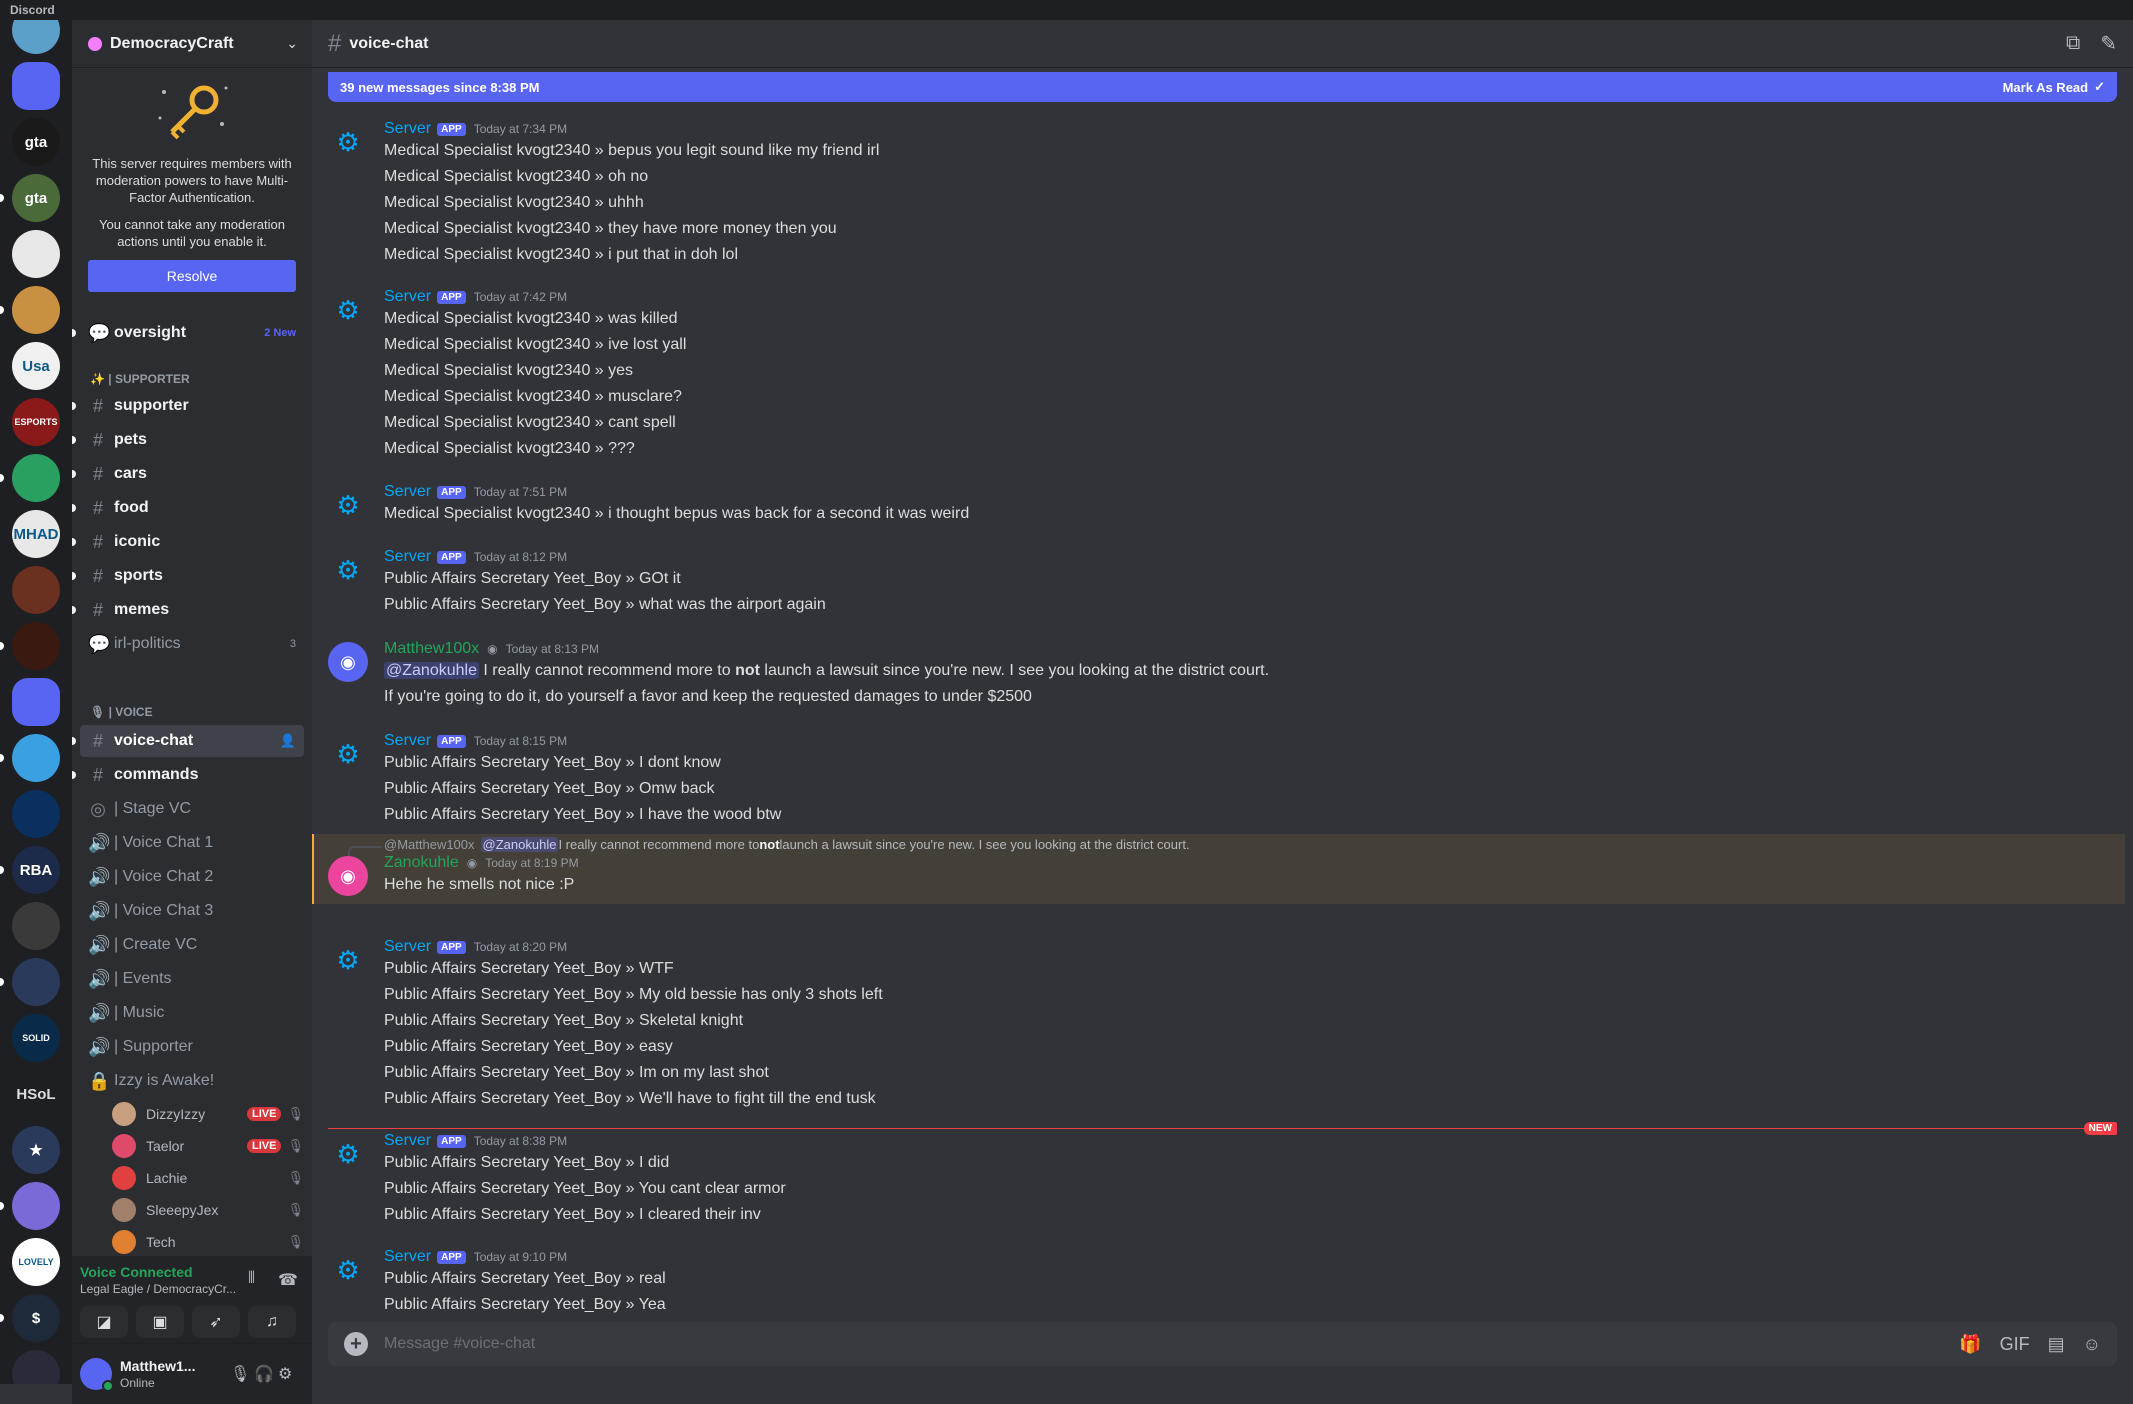  Describe the element at coordinates (36, 646) in the screenshot. I see `dark-guild-icon` at that location.